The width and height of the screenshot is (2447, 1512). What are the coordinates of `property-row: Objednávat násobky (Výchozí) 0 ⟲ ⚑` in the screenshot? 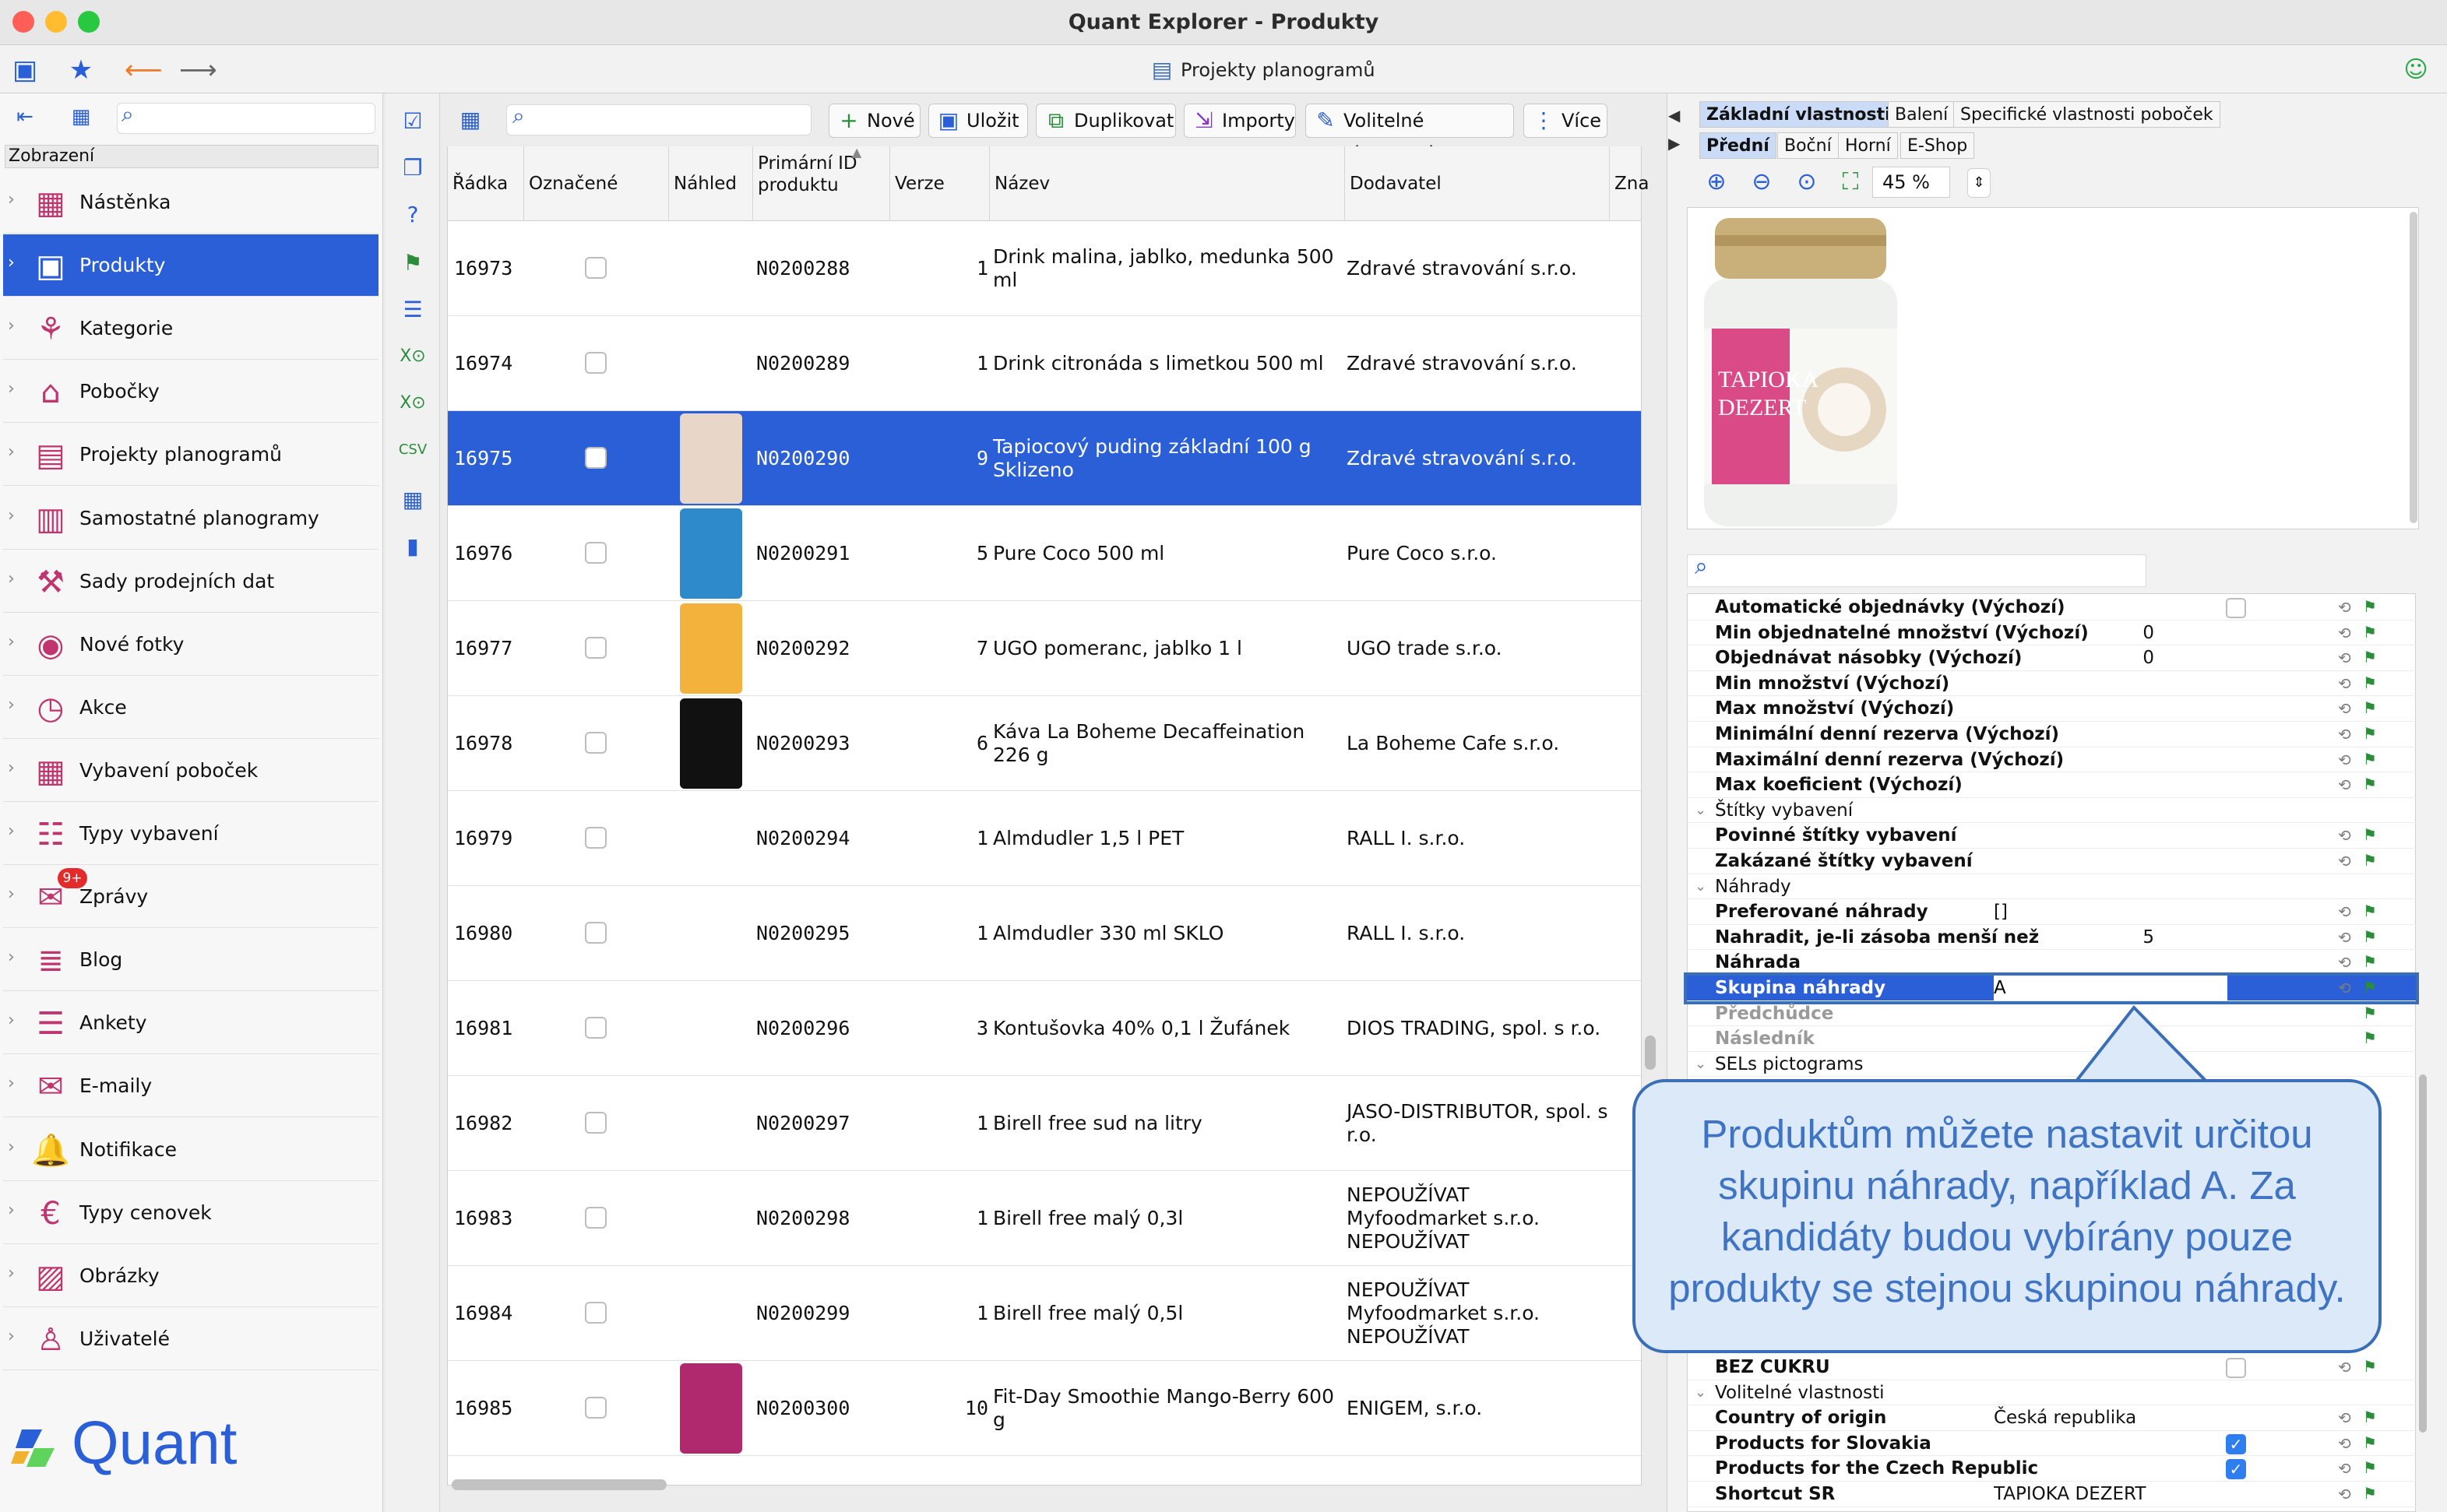 It's located at (2051, 658).